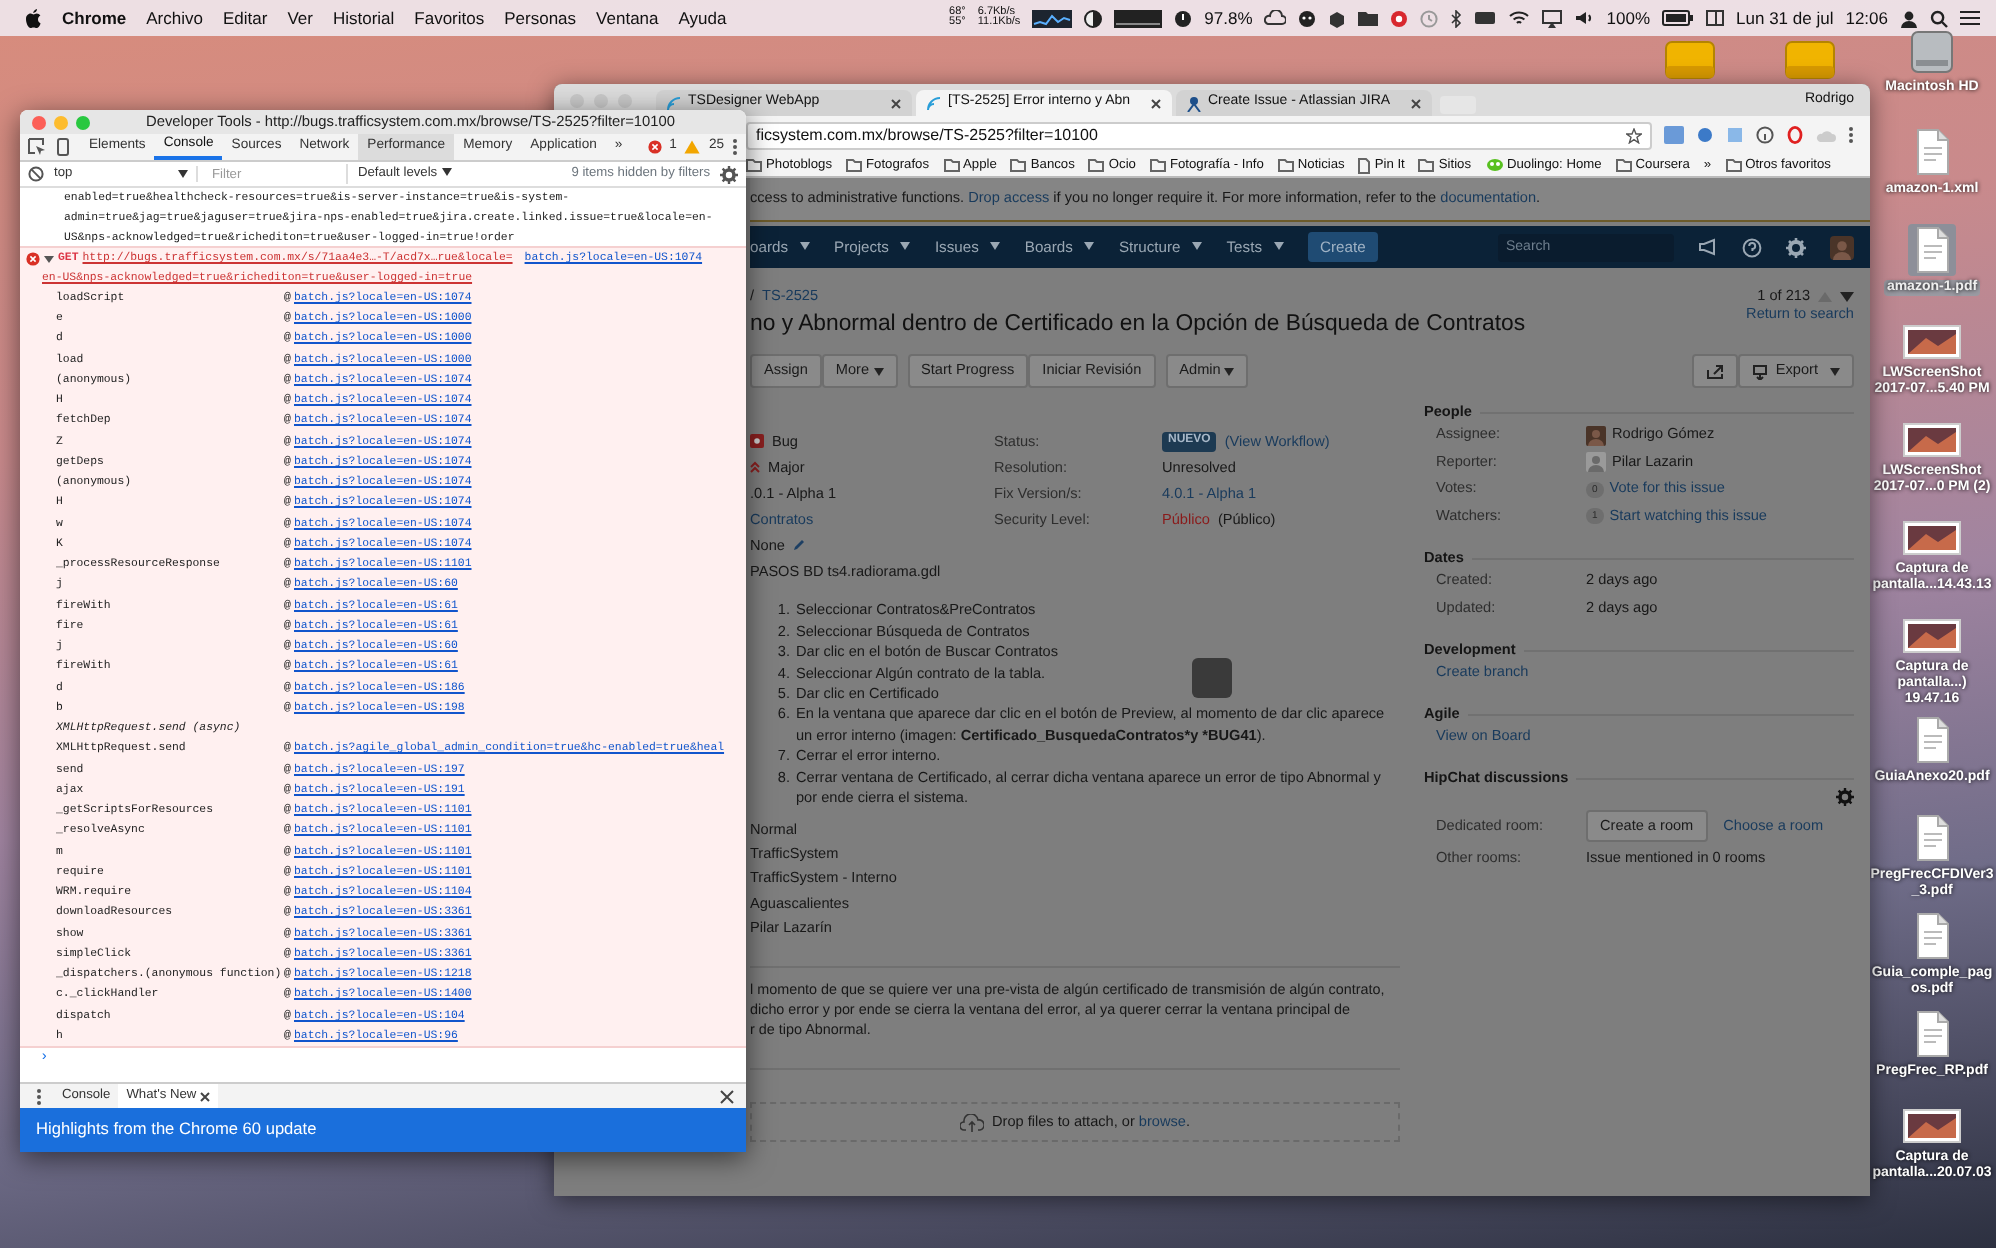  Describe the element at coordinates (1183, 18) in the screenshot. I see `power-icon` at that location.